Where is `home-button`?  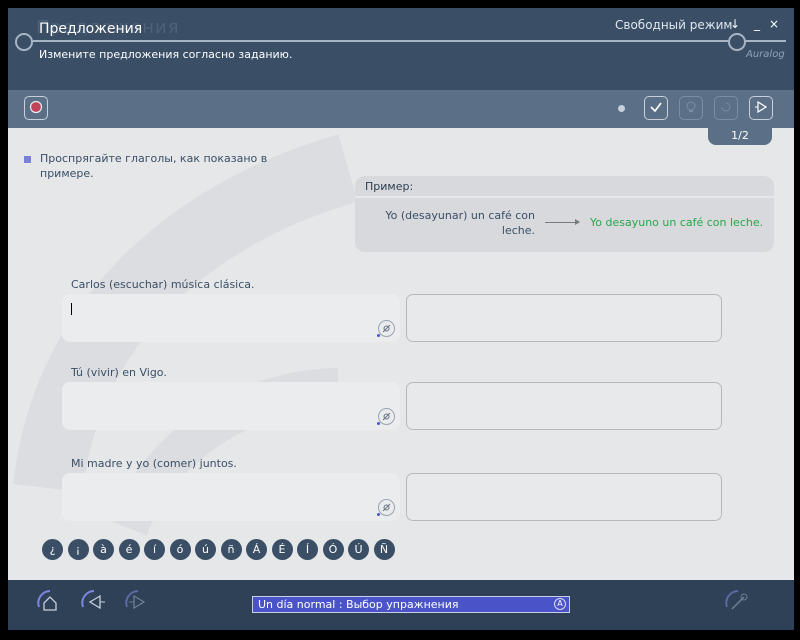 home-button is located at coordinates (50, 604).